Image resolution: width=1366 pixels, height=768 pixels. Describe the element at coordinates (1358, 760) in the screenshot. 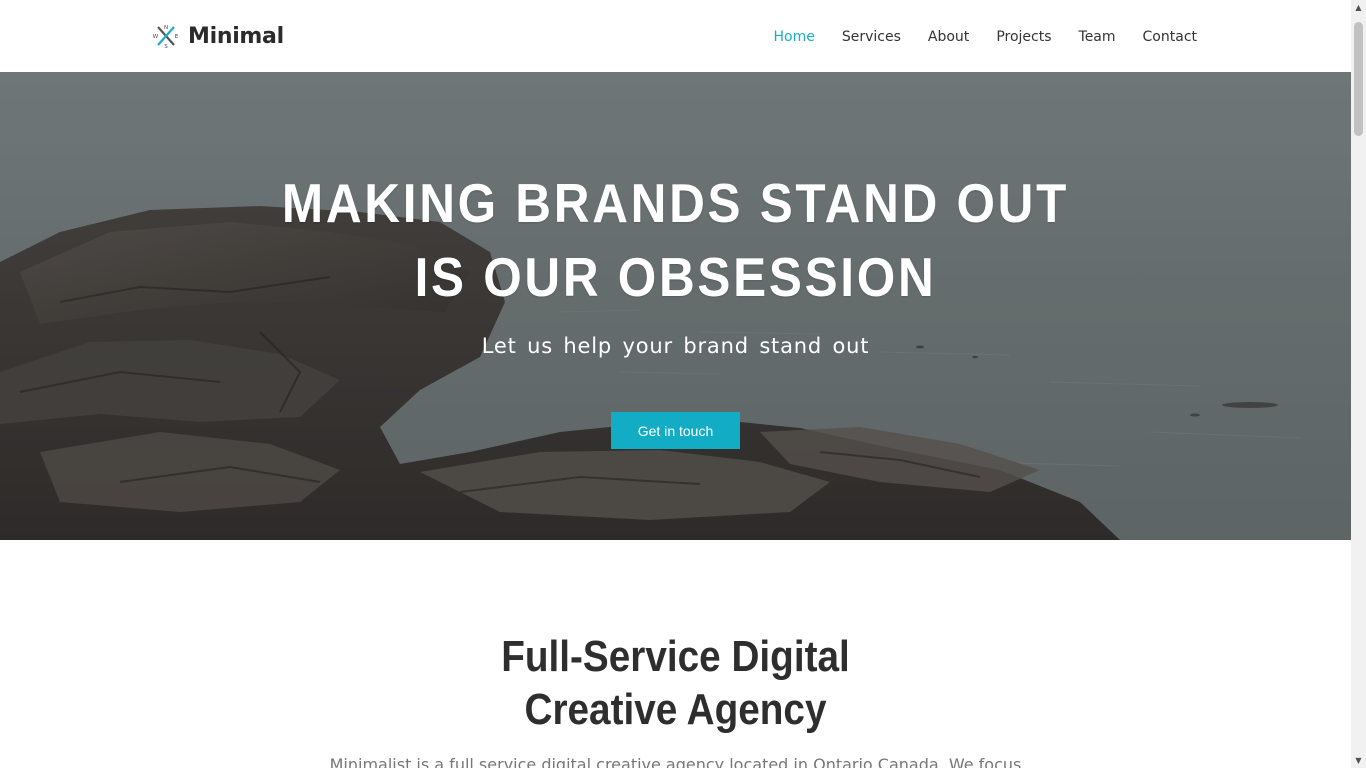

I see `scroll-down-arrow-icon: ▼` at that location.